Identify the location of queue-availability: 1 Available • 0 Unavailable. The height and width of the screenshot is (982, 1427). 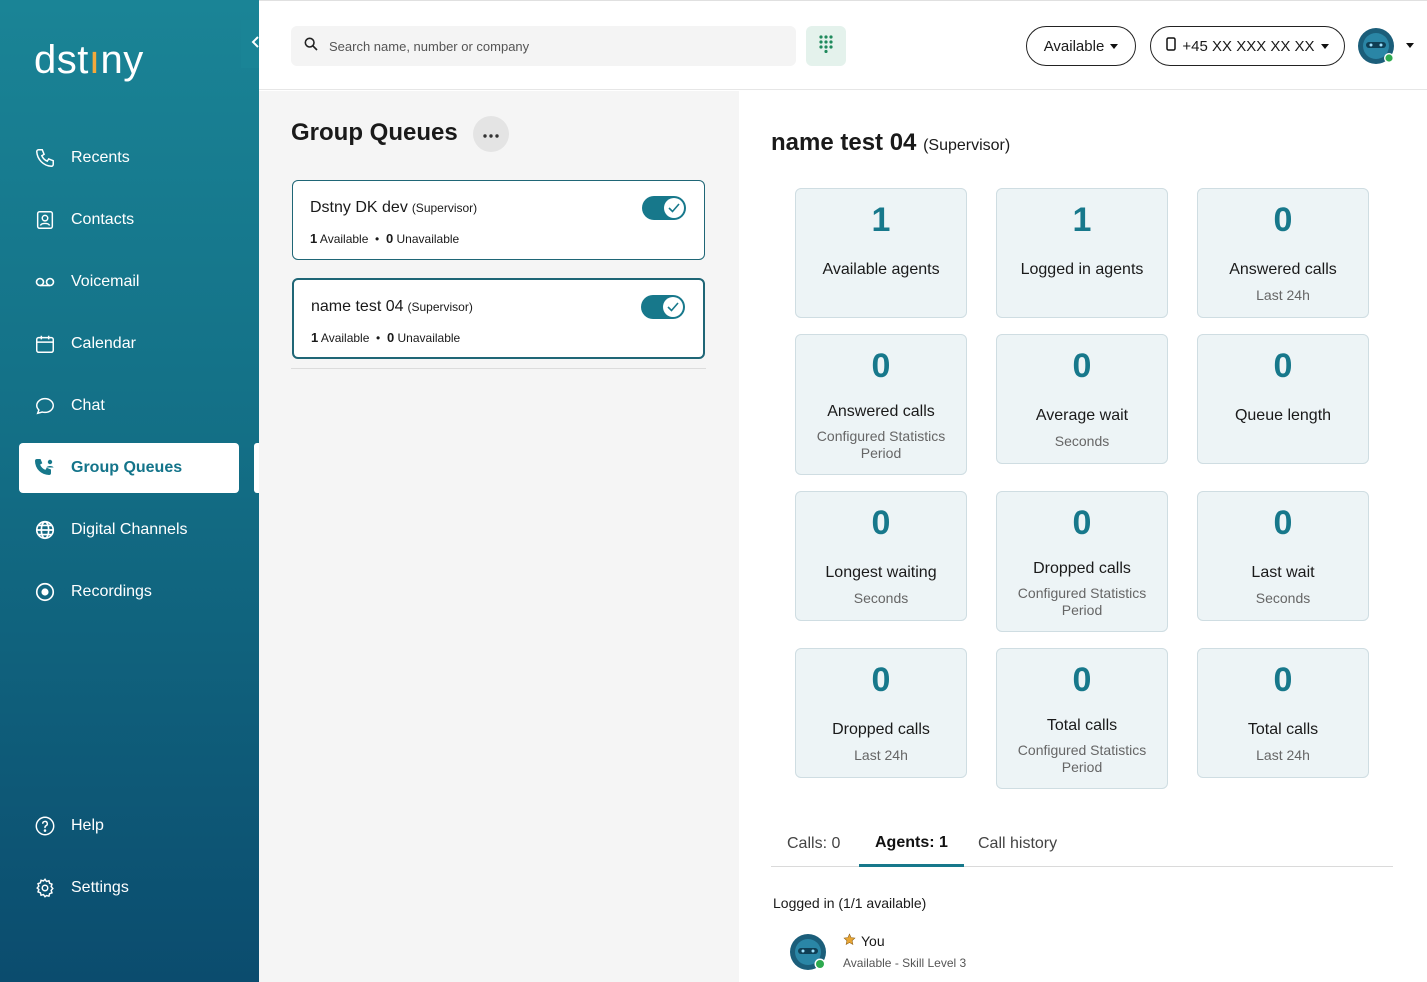
(385, 238).